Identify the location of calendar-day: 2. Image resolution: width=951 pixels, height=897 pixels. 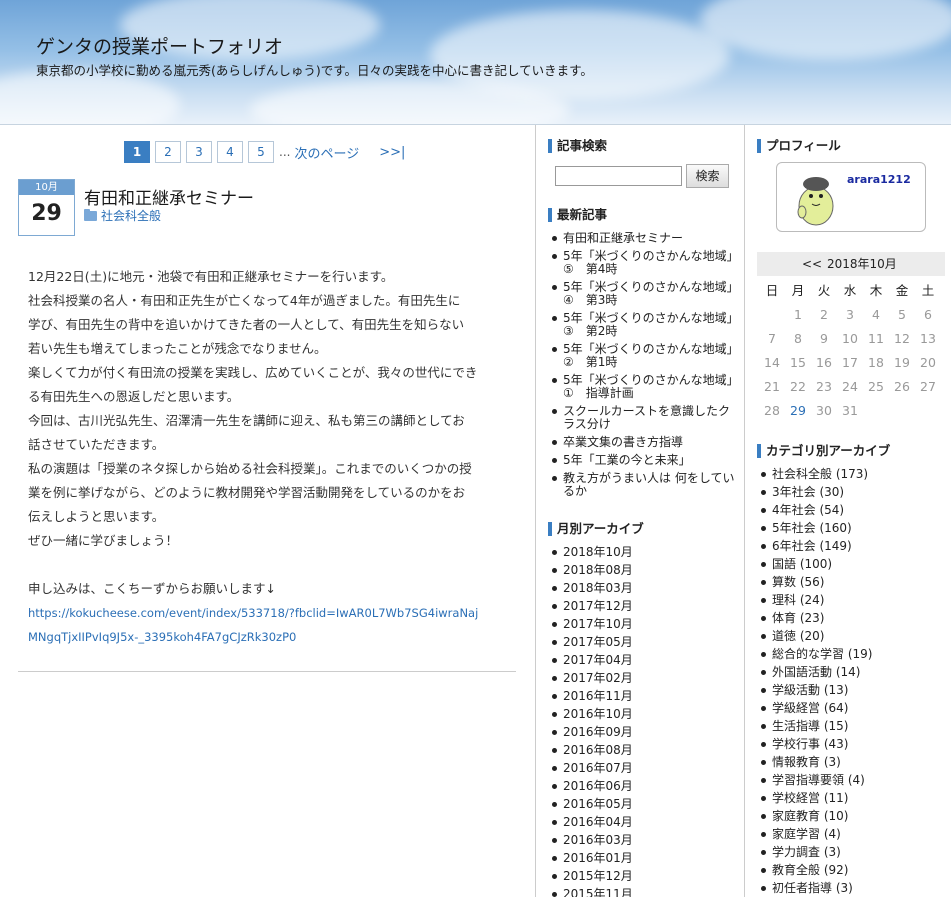
(824, 314).